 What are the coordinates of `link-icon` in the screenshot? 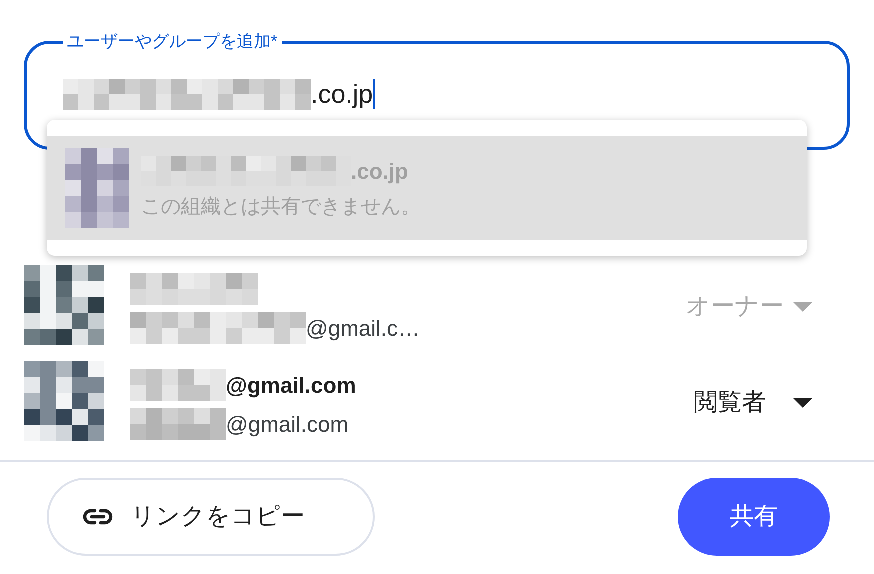 It's located at (98, 517).